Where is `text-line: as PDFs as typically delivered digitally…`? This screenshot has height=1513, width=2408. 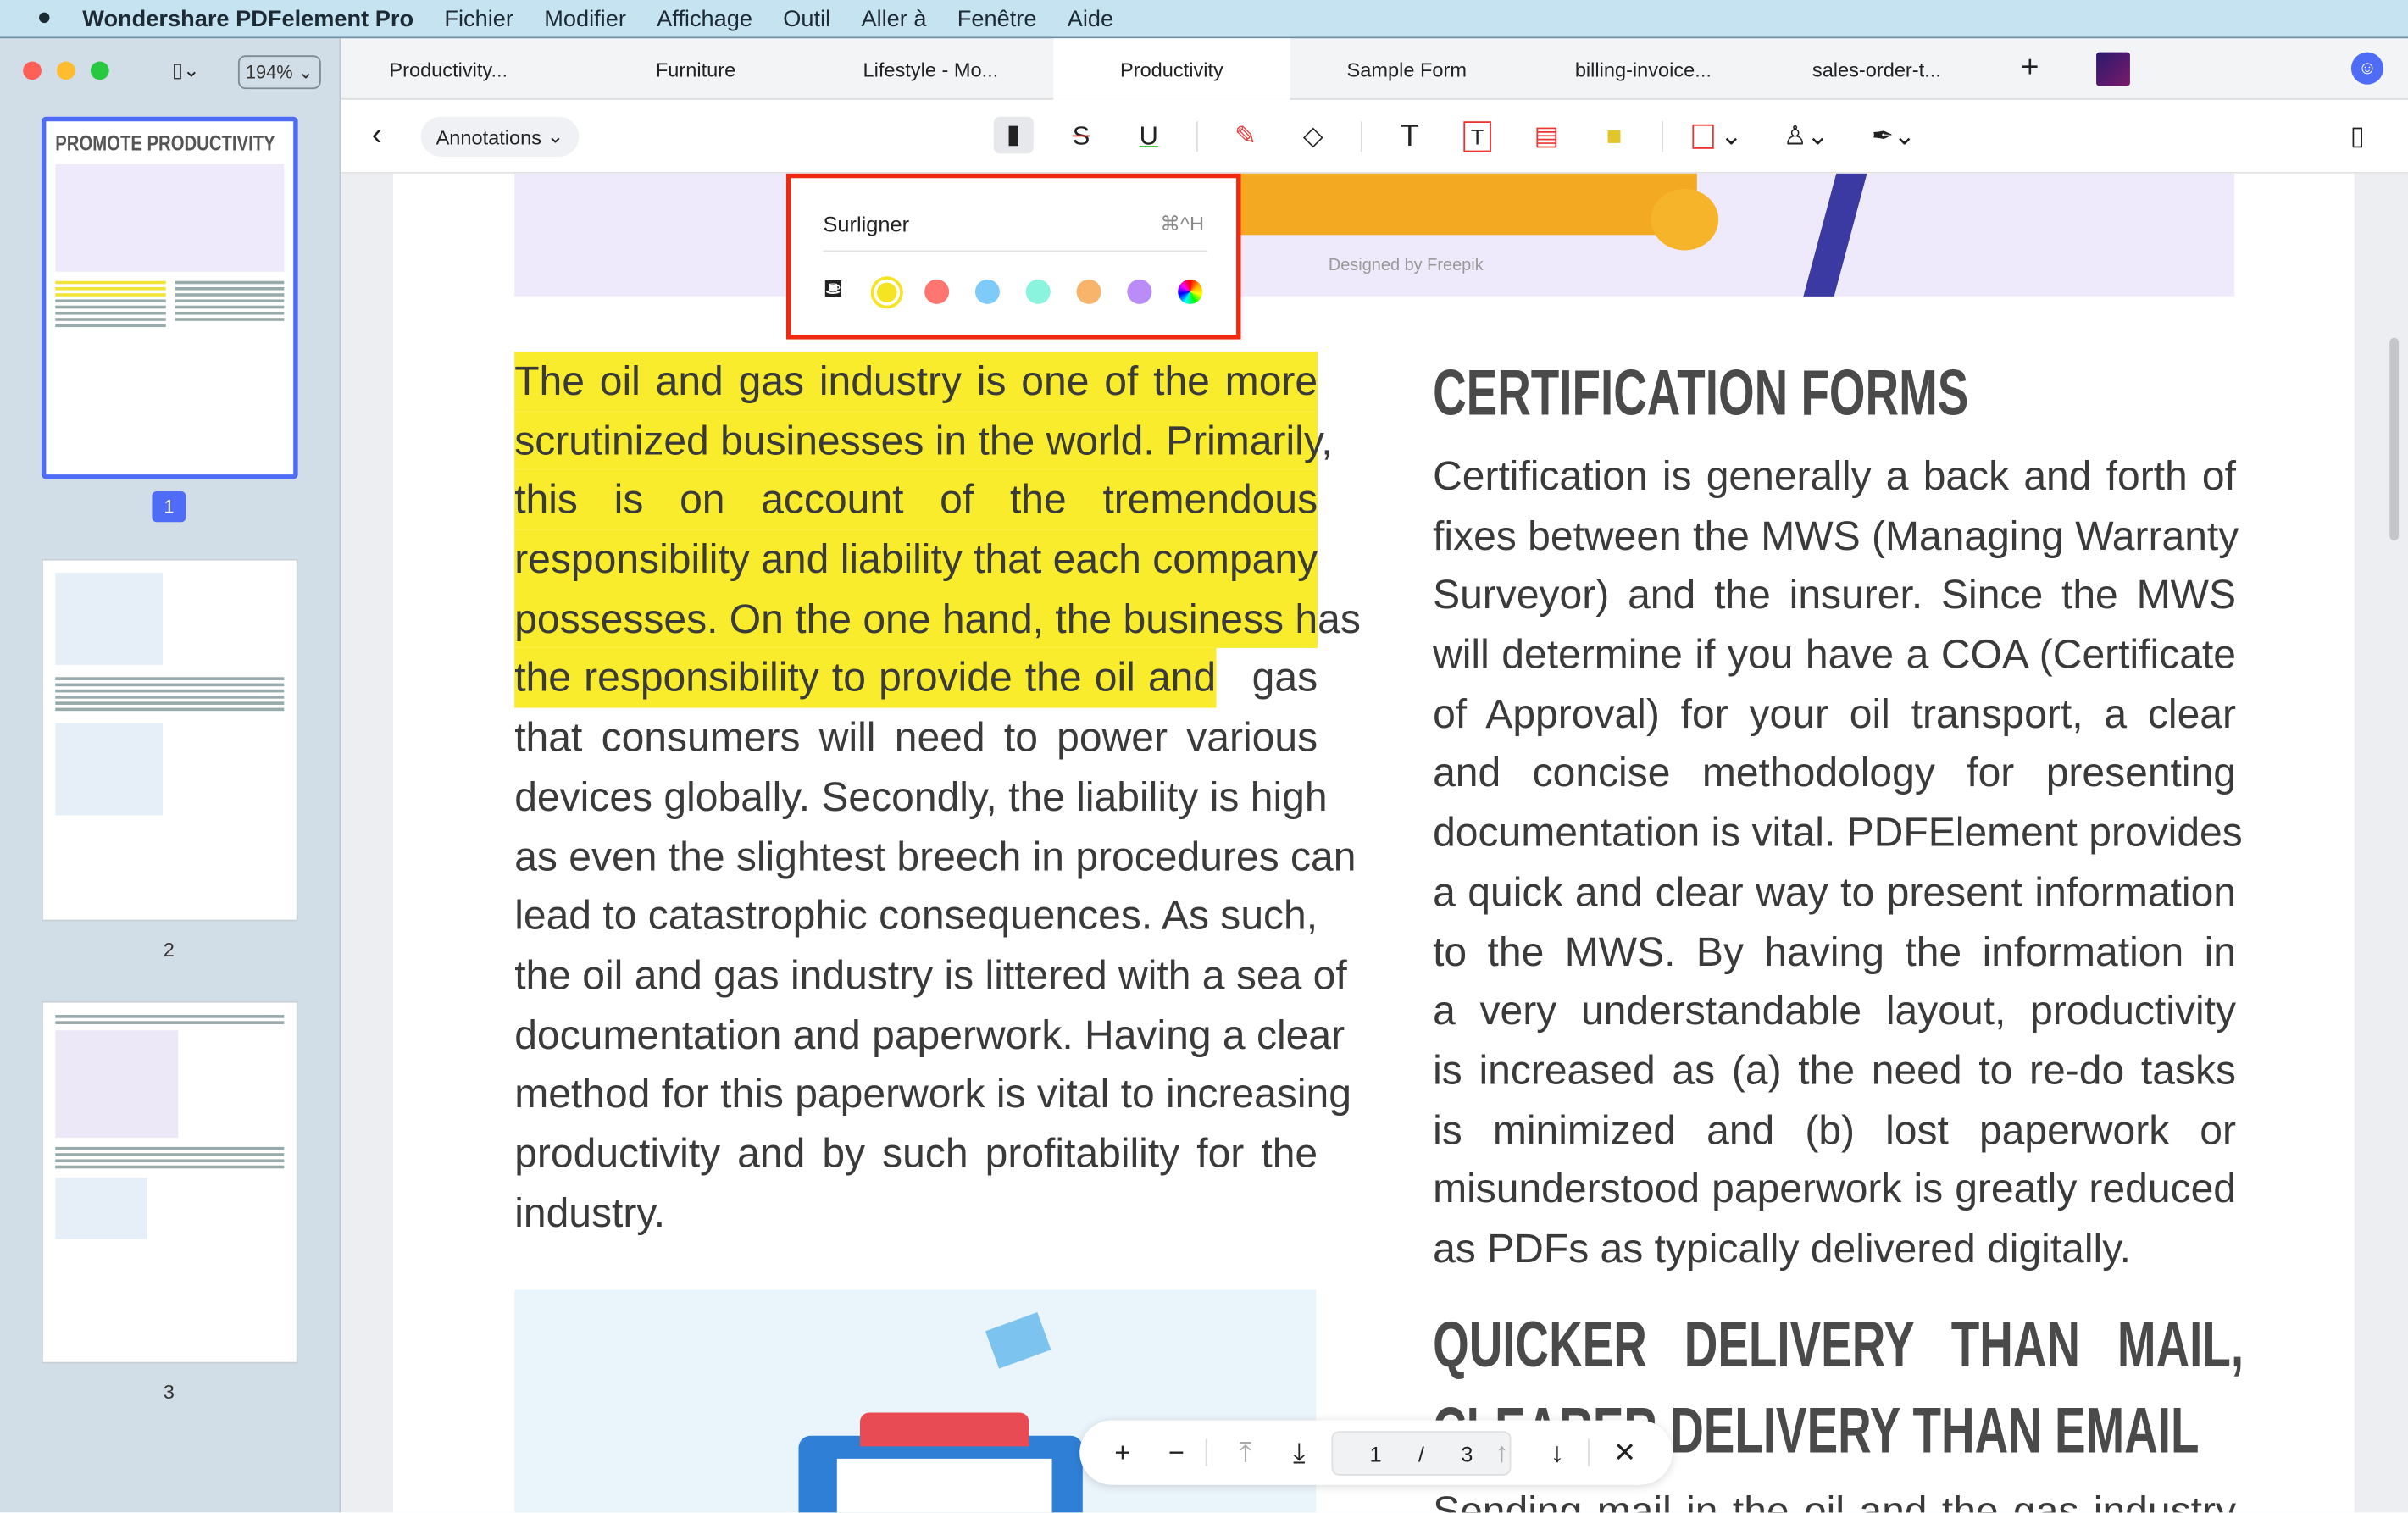 text-line: as PDFs as typically delivered digitally… is located at coordinates (1835, 1248).